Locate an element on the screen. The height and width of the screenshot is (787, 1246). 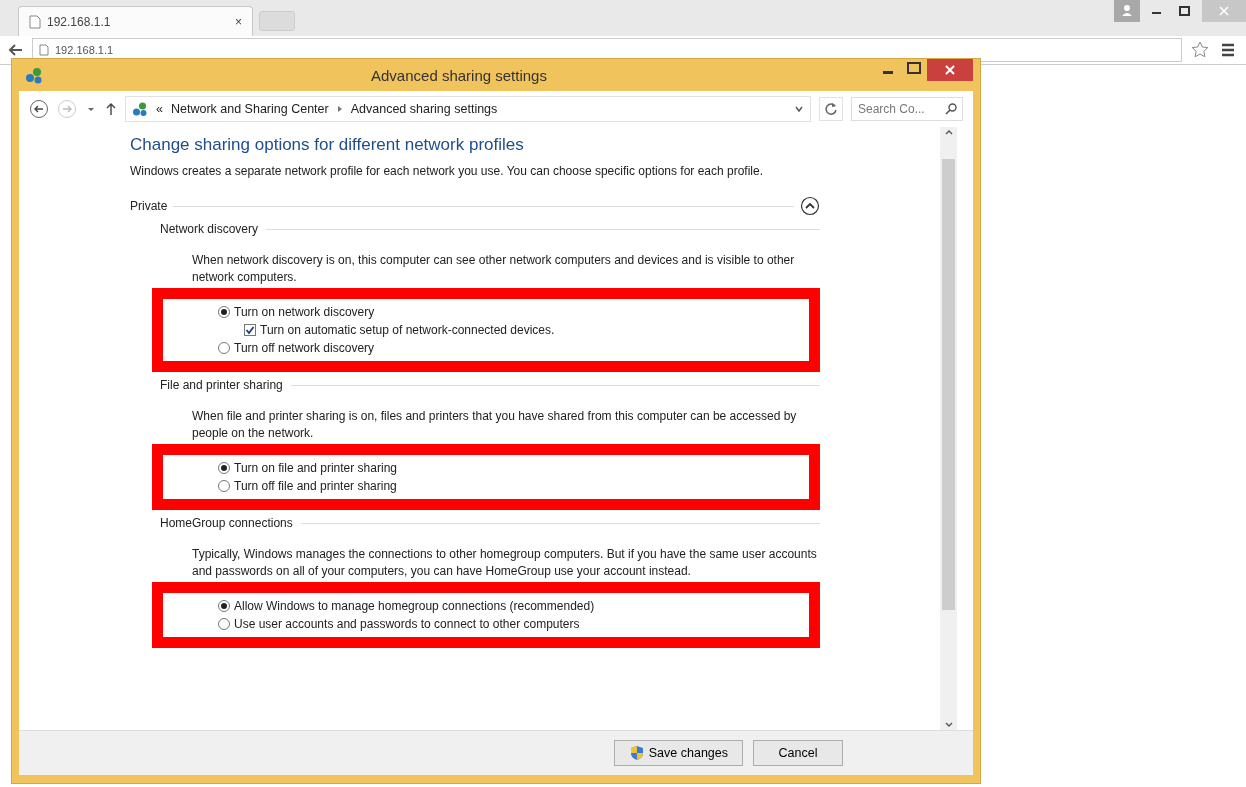
radio-option: Turn on network discovery is located at coordinates (513, 312).